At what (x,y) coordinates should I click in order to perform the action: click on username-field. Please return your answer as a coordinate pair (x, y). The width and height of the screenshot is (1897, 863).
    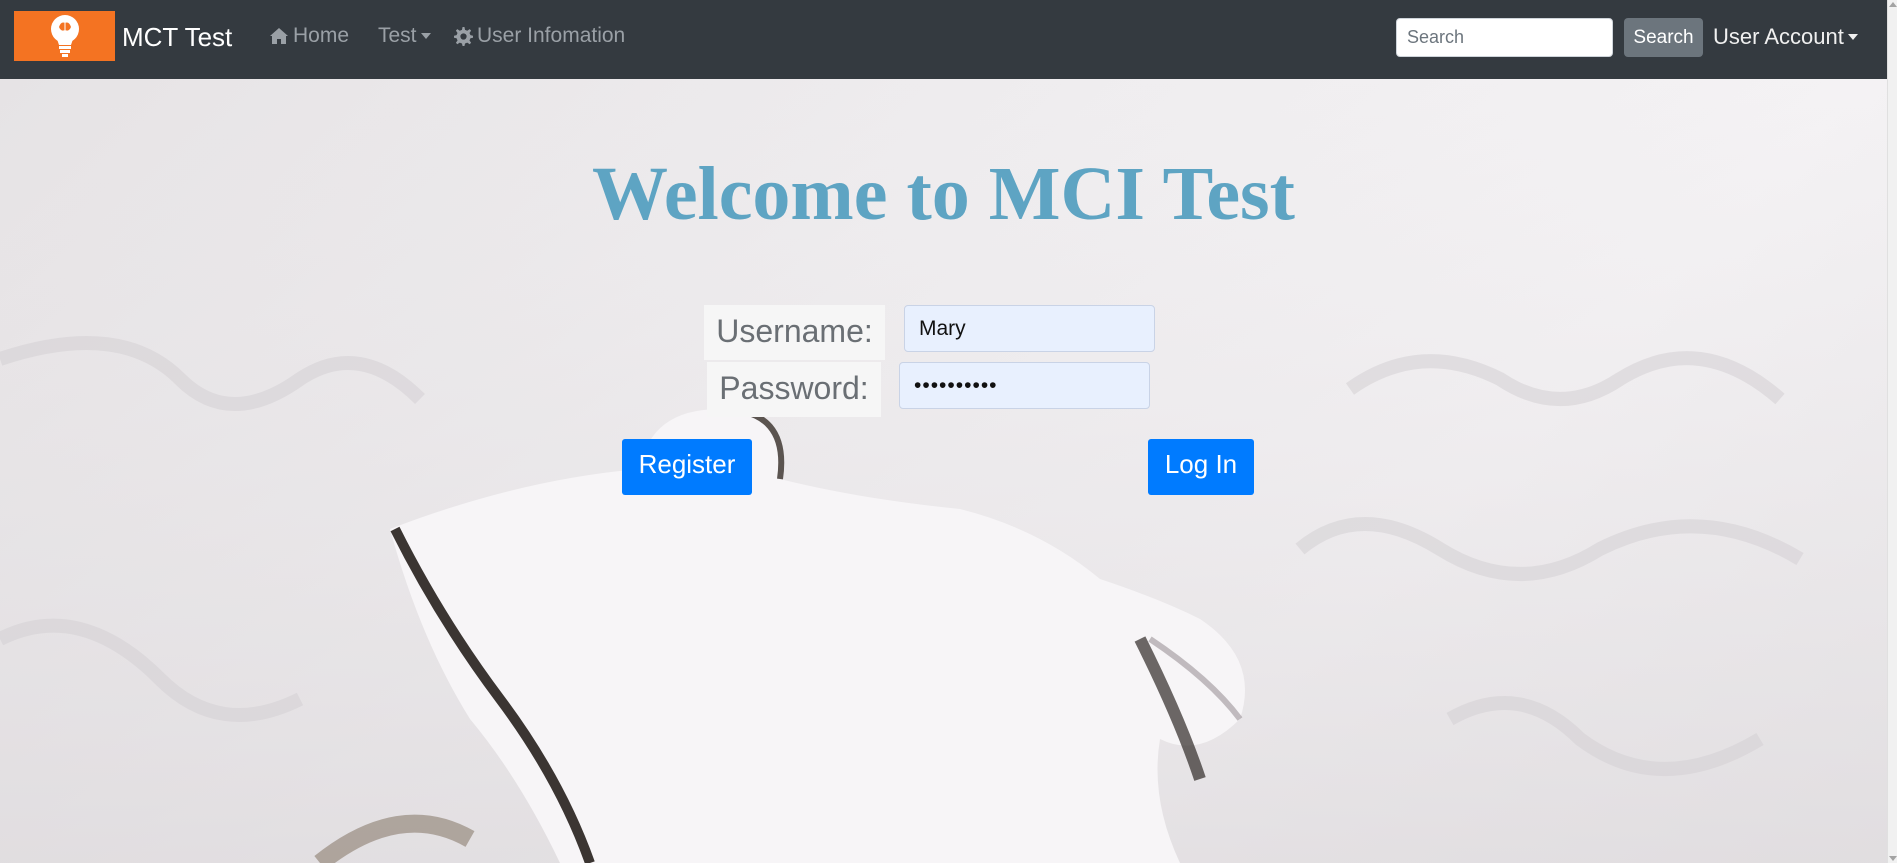
    Looking at the image, I should click on (1029, 328).